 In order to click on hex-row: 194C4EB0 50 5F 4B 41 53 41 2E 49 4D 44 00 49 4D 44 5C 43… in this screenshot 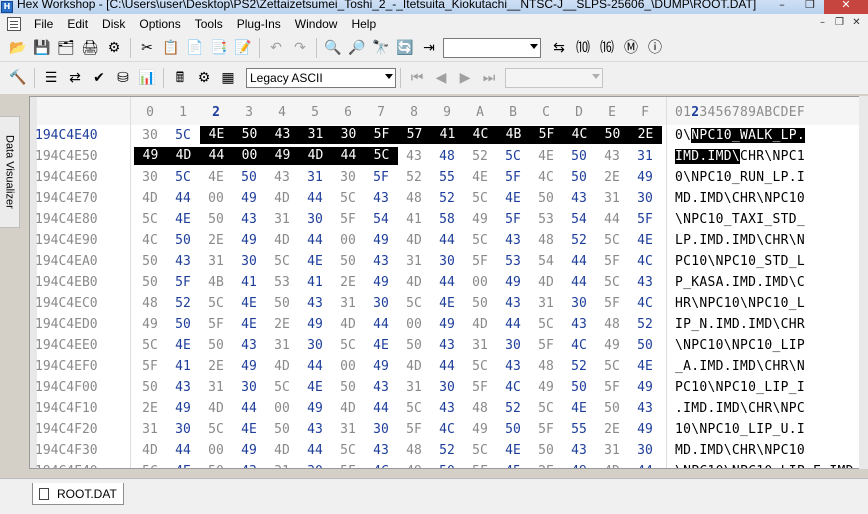, I will do `click(448, 282)`.